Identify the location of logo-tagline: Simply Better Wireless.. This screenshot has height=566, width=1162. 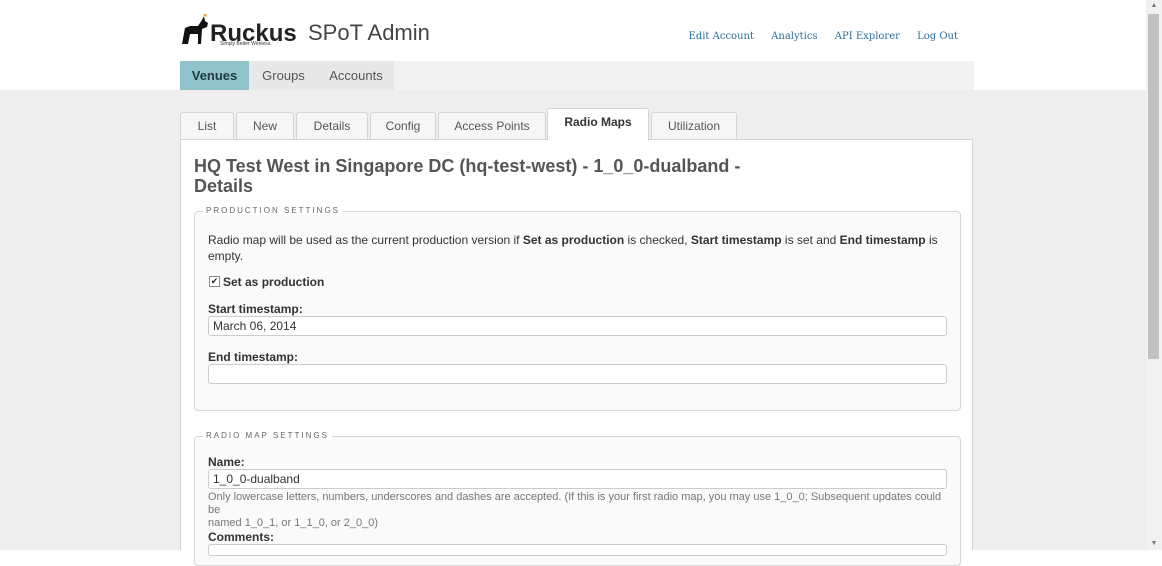
(246, 44).